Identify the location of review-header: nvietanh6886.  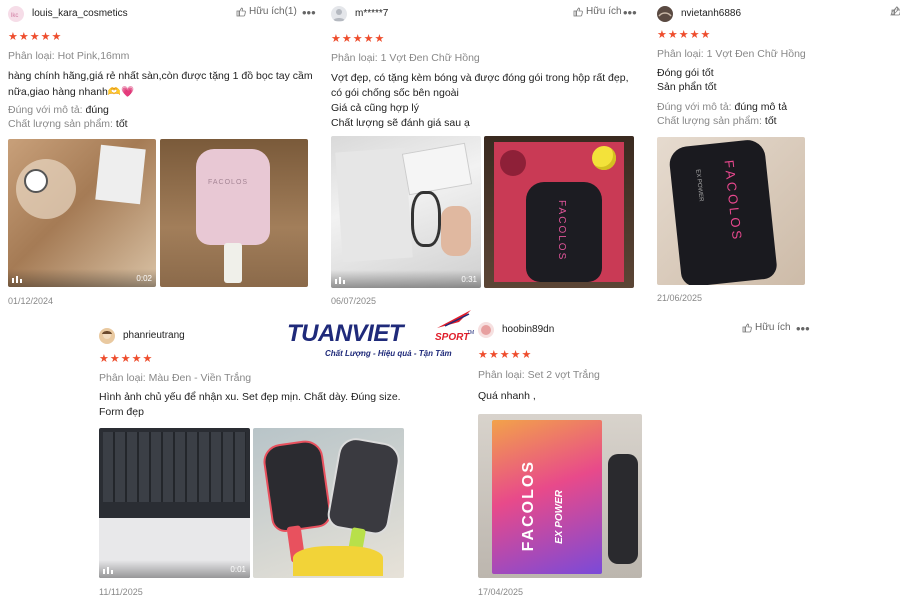
(778, 17).